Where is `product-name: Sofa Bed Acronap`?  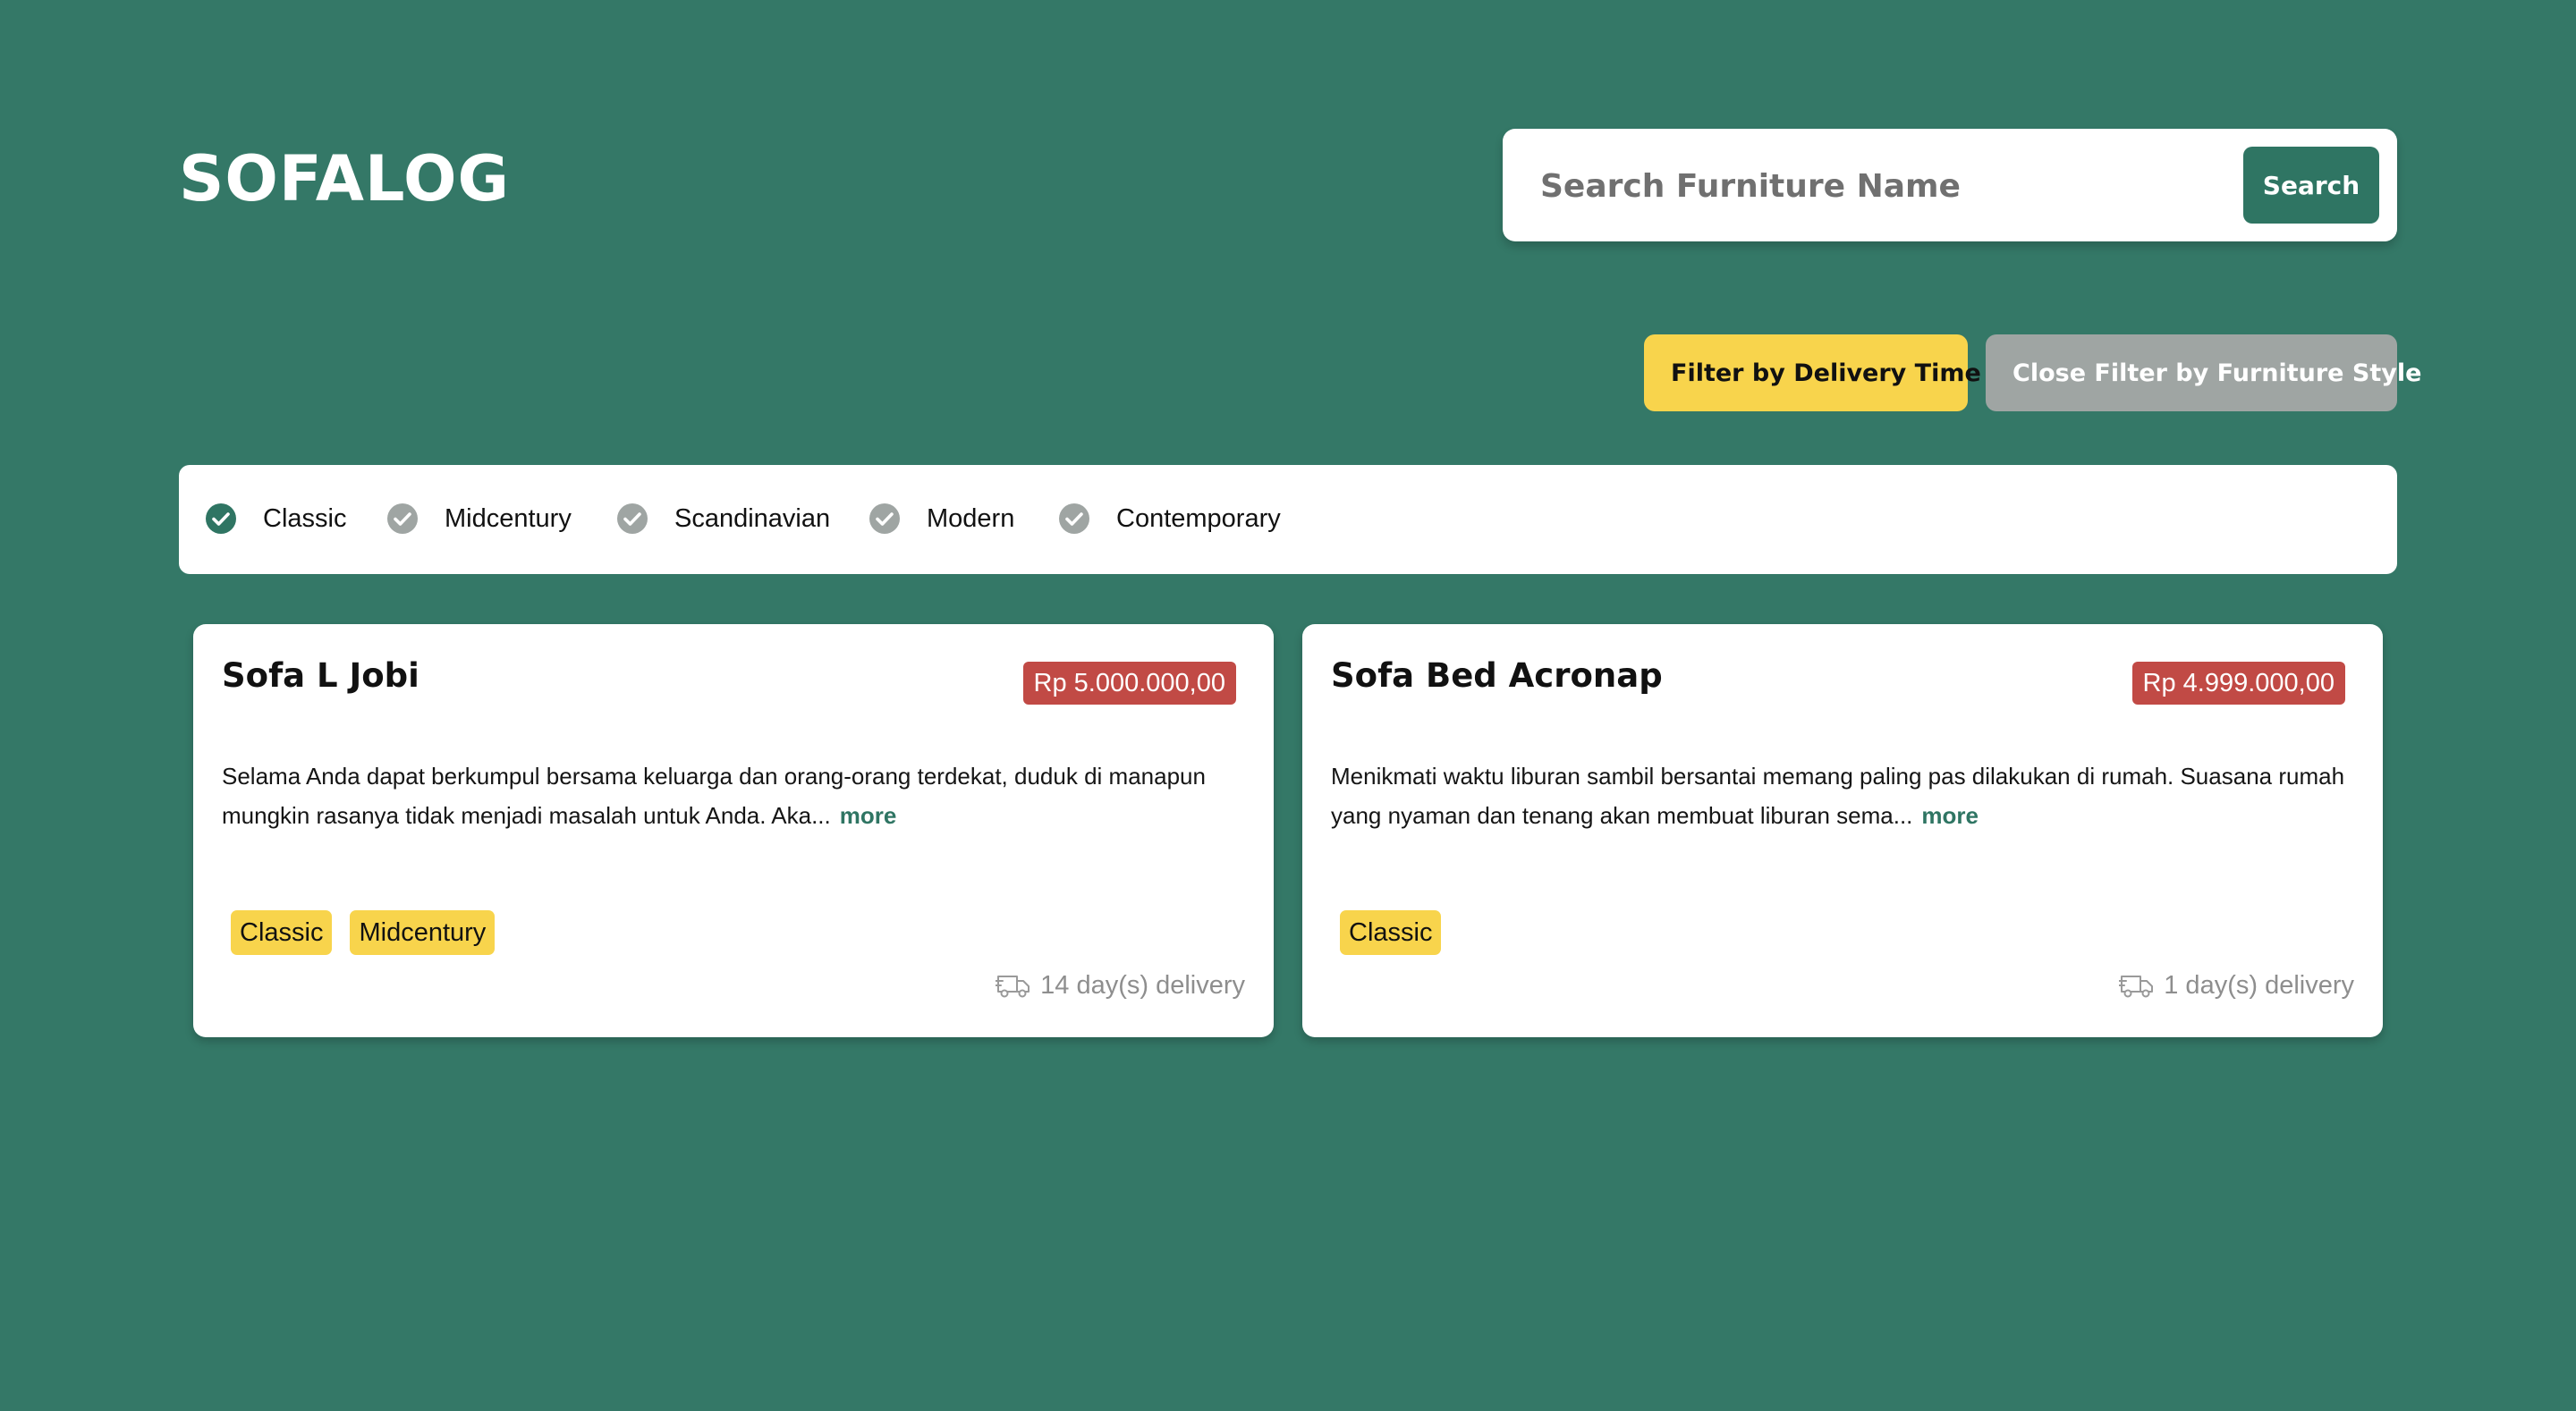
product-name: Sofa Bed Acronap is located at coordinates (1497, 676).